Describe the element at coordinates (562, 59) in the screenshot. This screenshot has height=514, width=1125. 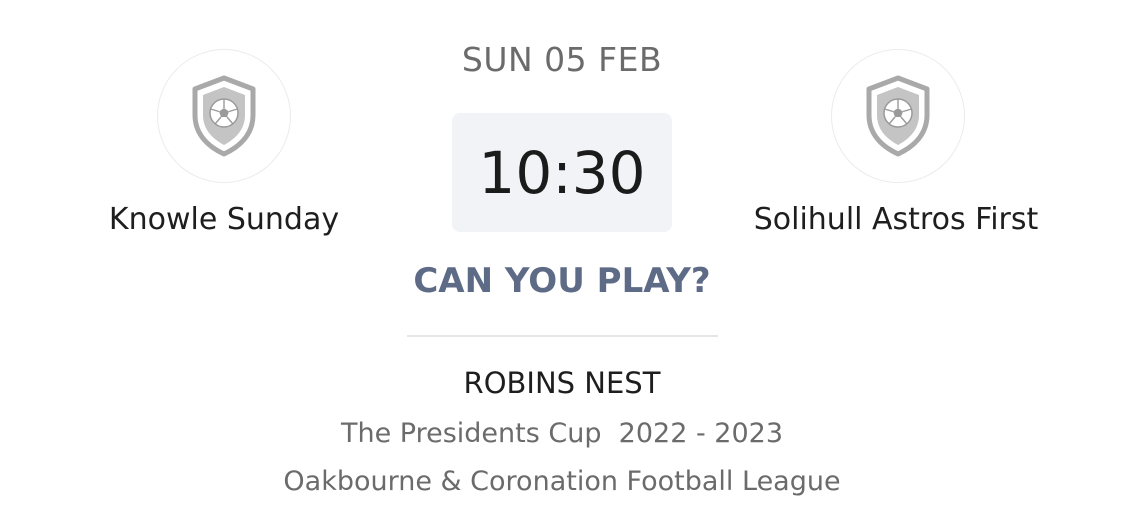
I see `fixture-date: SUN 05 FEB` at that location.